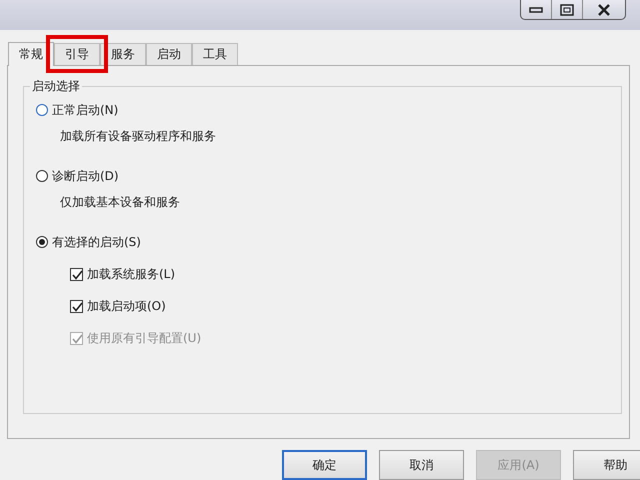 The width and height of the screenshot is (640, 480). I want to click on checkbox-label: 加载系统服务(L), so click(131, 274).